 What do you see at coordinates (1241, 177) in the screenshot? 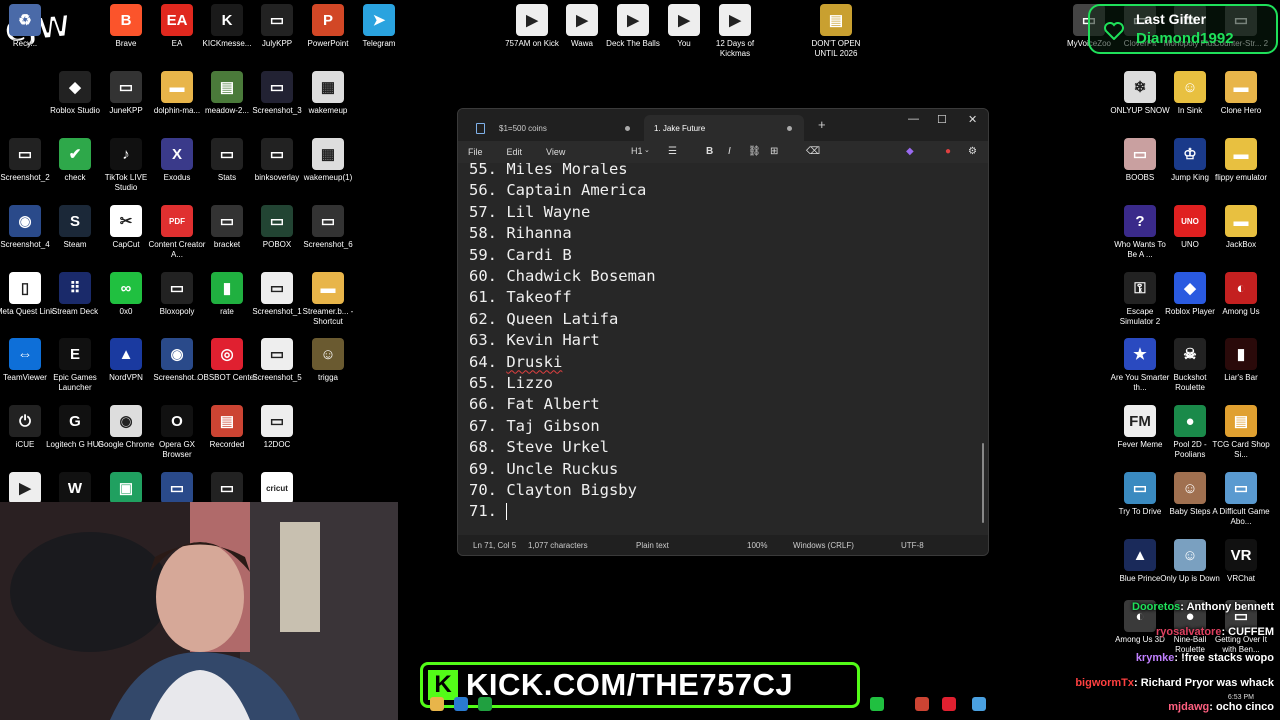
I see `desktop-icon-label: flippy emulator` at bounding box center [1241, 177].